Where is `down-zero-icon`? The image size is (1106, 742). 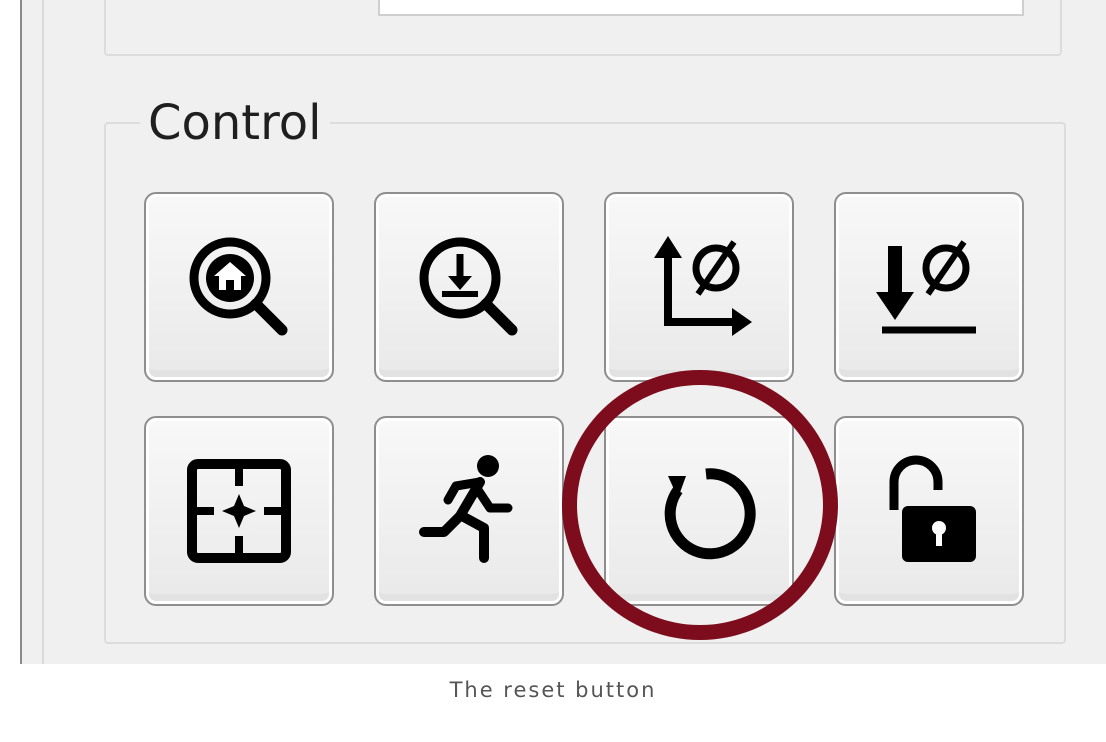 down-zero-icon is located at coordinates (926, 287).